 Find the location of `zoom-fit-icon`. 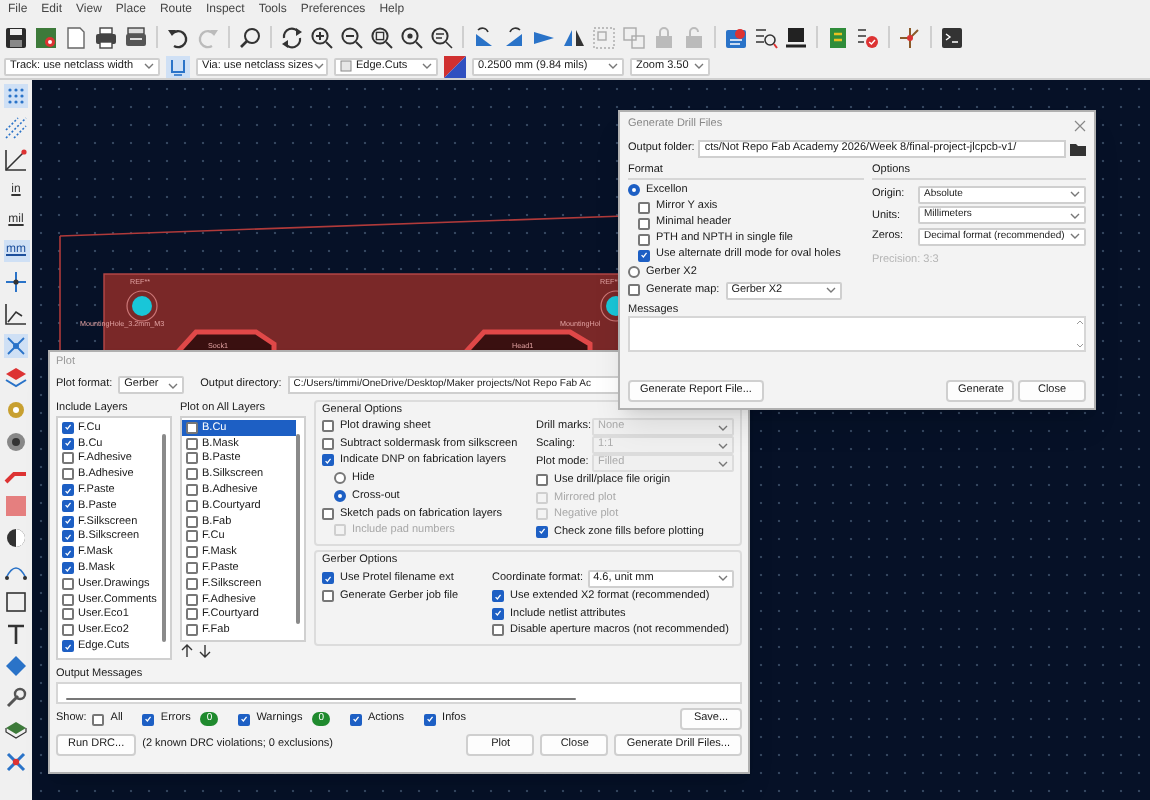

zoom-fit-icon is located at coordinates (382, 37).